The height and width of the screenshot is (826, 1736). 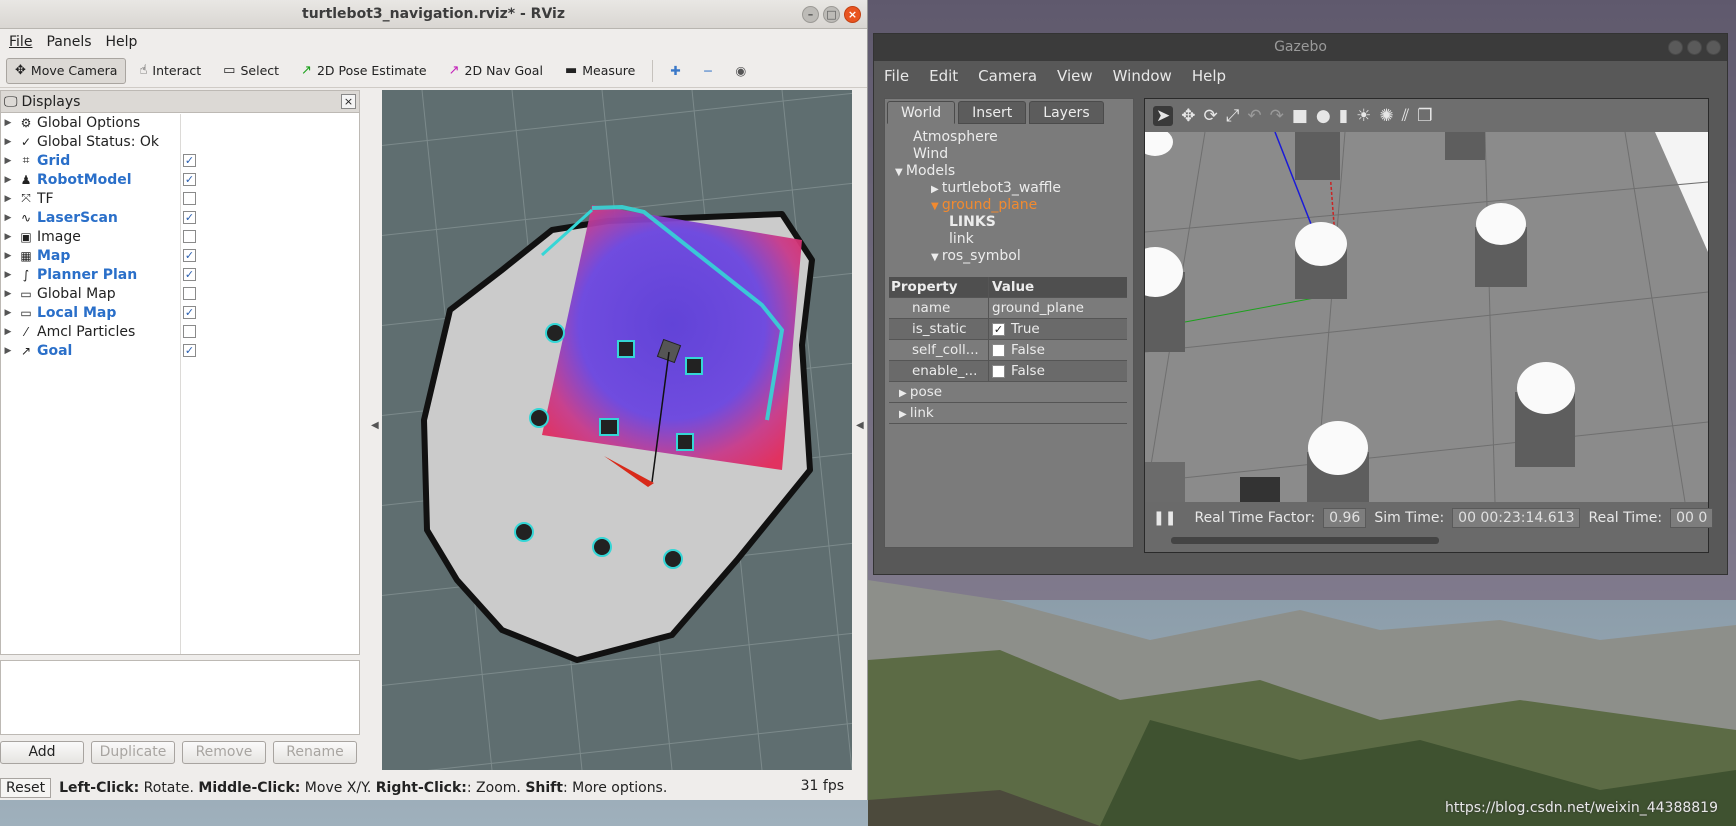 I want to click on reset-button: Reset, so click(x=26, y=787).